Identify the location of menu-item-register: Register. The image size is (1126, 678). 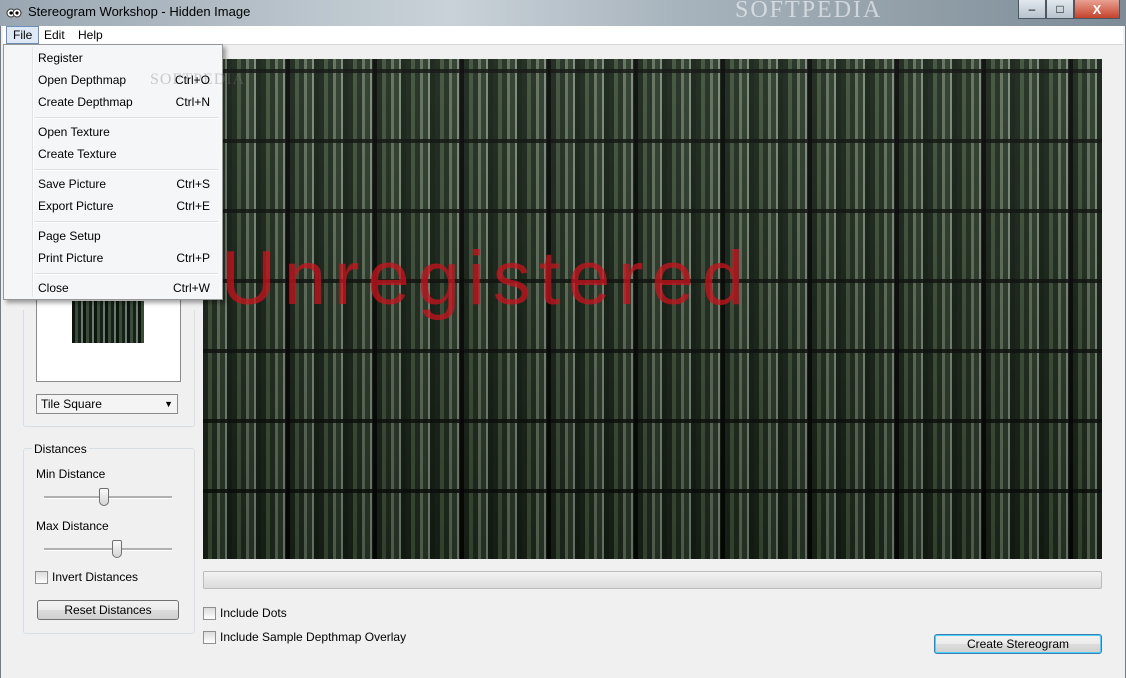
(124, 58).